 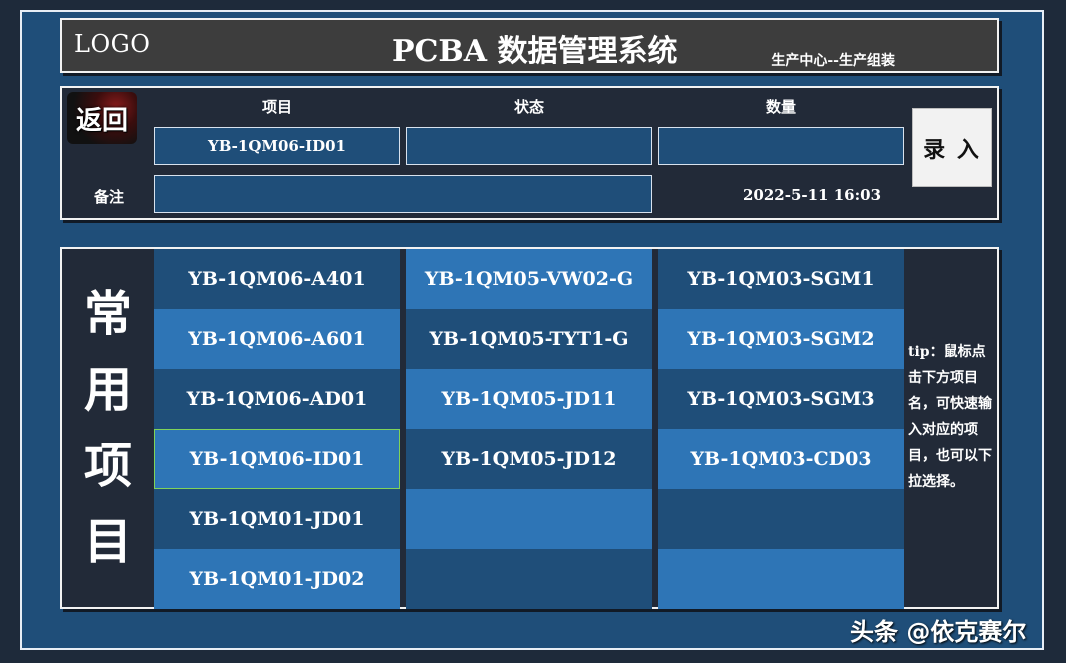 I want to click on status-column-label: 状态, so click(x=528, y=107).